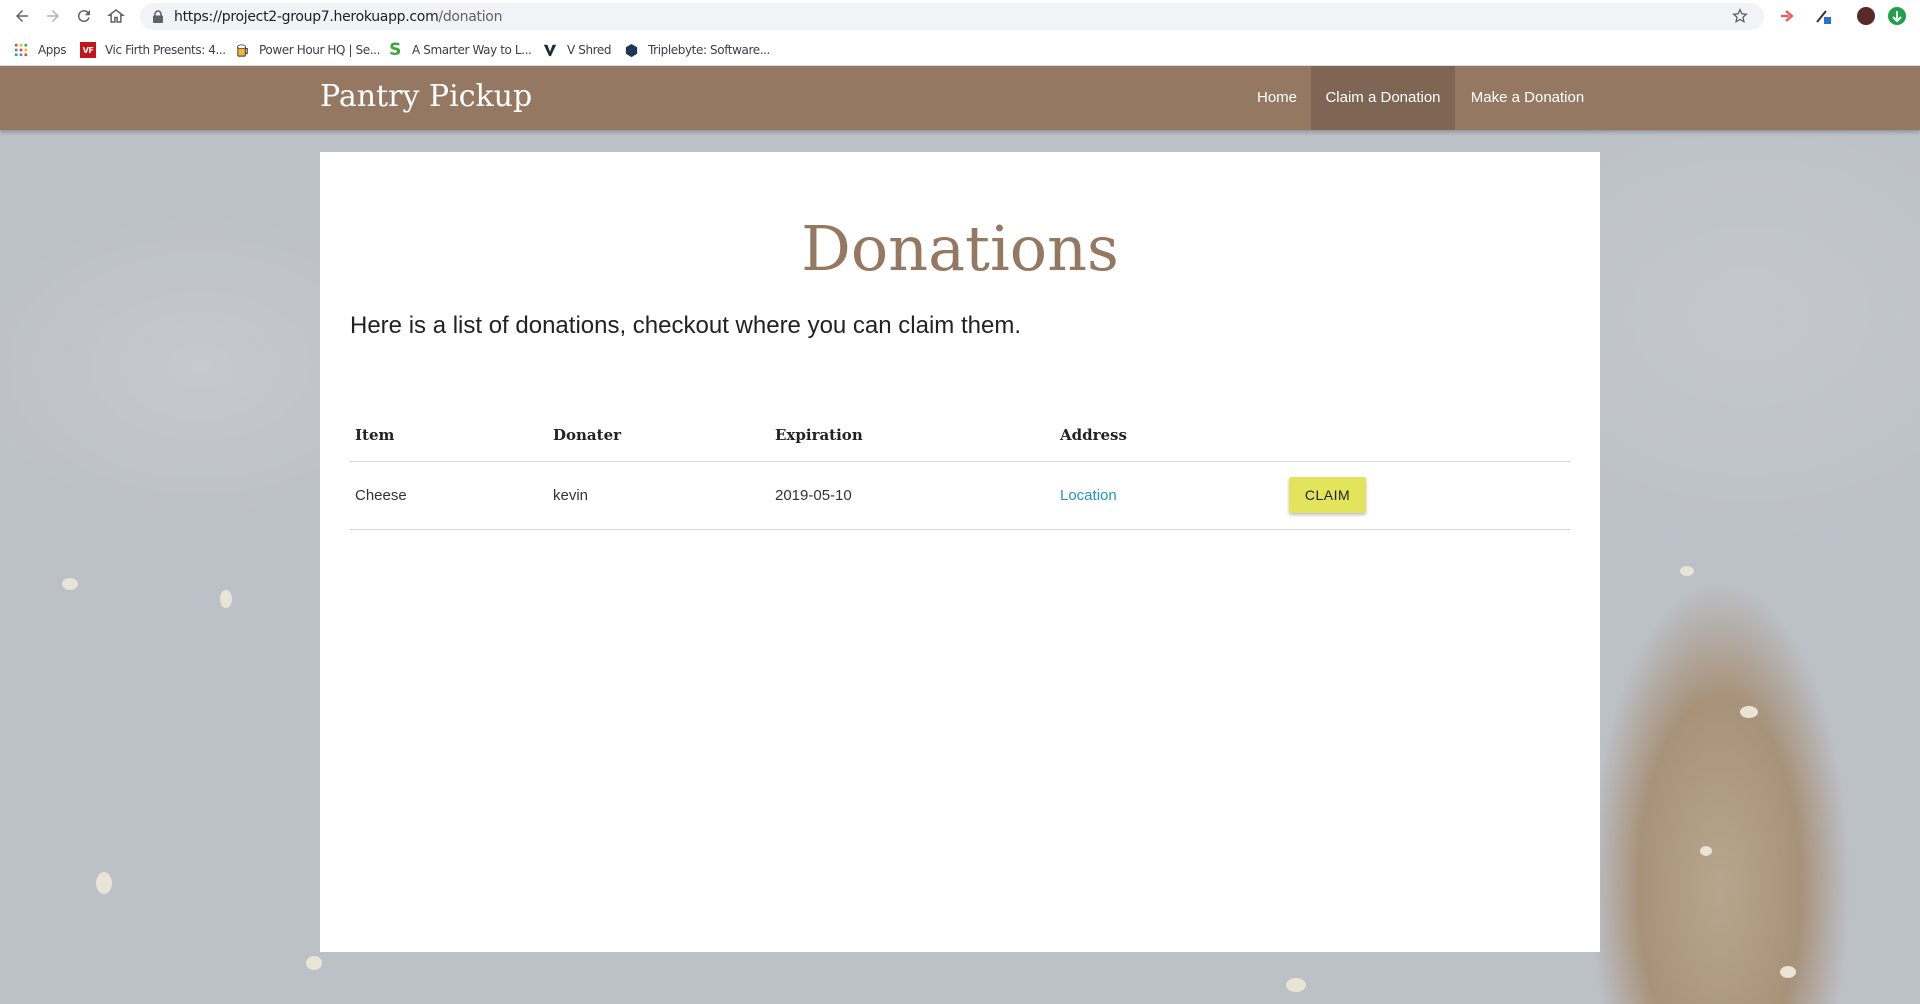  I want to click on cell-item: Cheese, so click(381, 495).